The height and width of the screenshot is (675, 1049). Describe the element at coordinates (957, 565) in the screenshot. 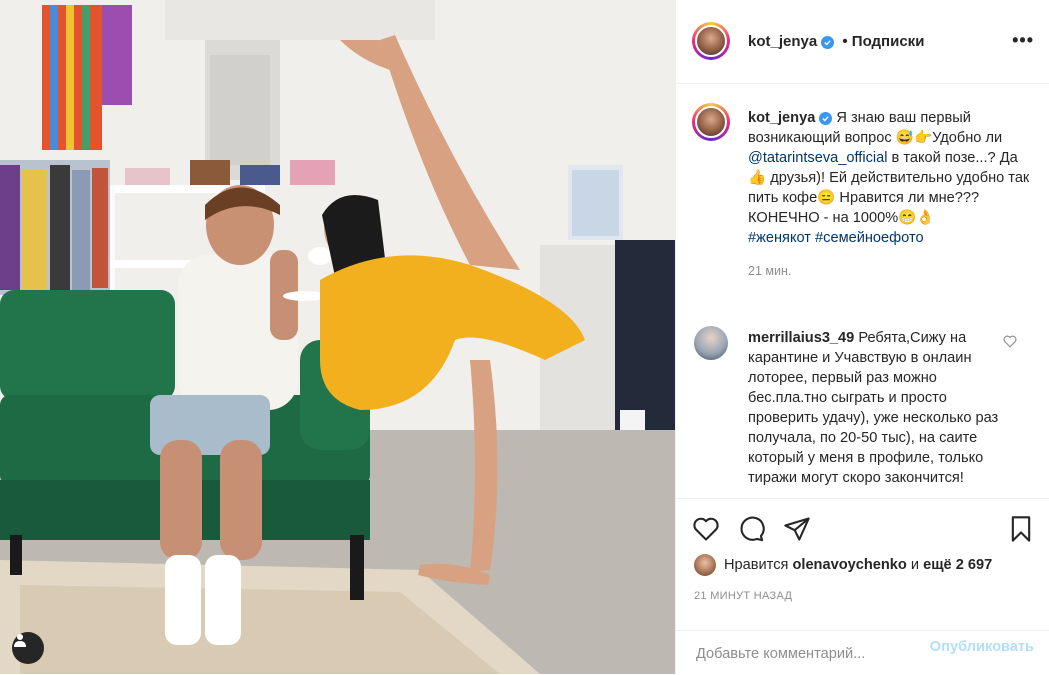

I see `likes-count: ещё 2 697` at that location.